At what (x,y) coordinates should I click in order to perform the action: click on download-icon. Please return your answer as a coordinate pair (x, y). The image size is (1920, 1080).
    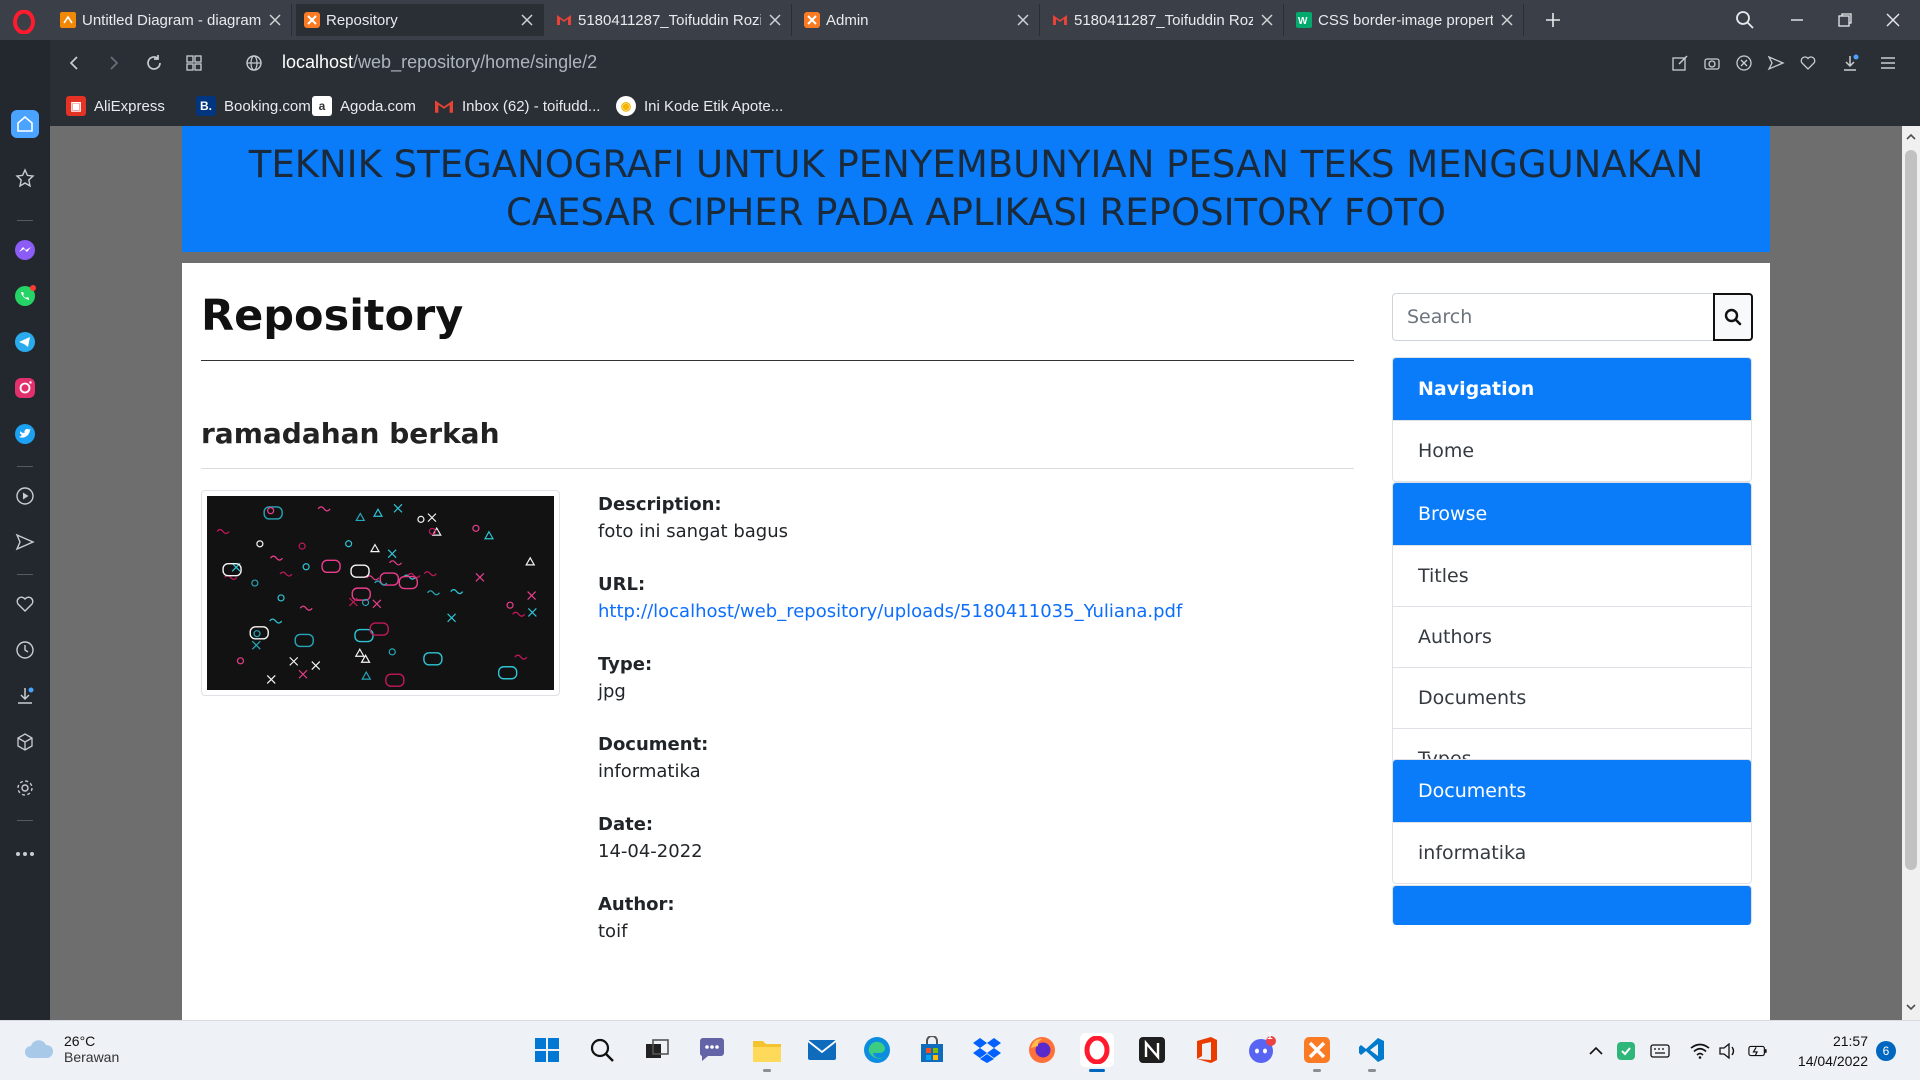
    Looking at the image, I should click on (25, 696).